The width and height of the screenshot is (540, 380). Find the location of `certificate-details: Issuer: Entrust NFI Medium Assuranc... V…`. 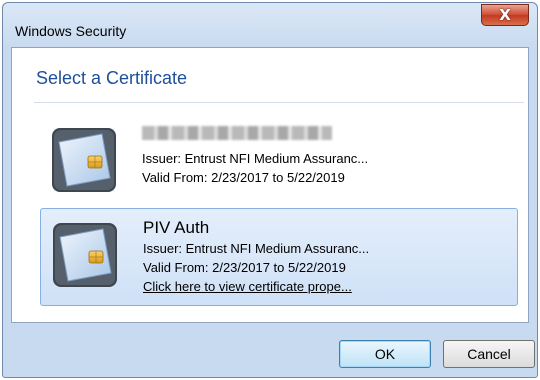

certificate-details: Issuer: Entrust NFI Medium Assuranc... V… is located at coordinates (255, 154).